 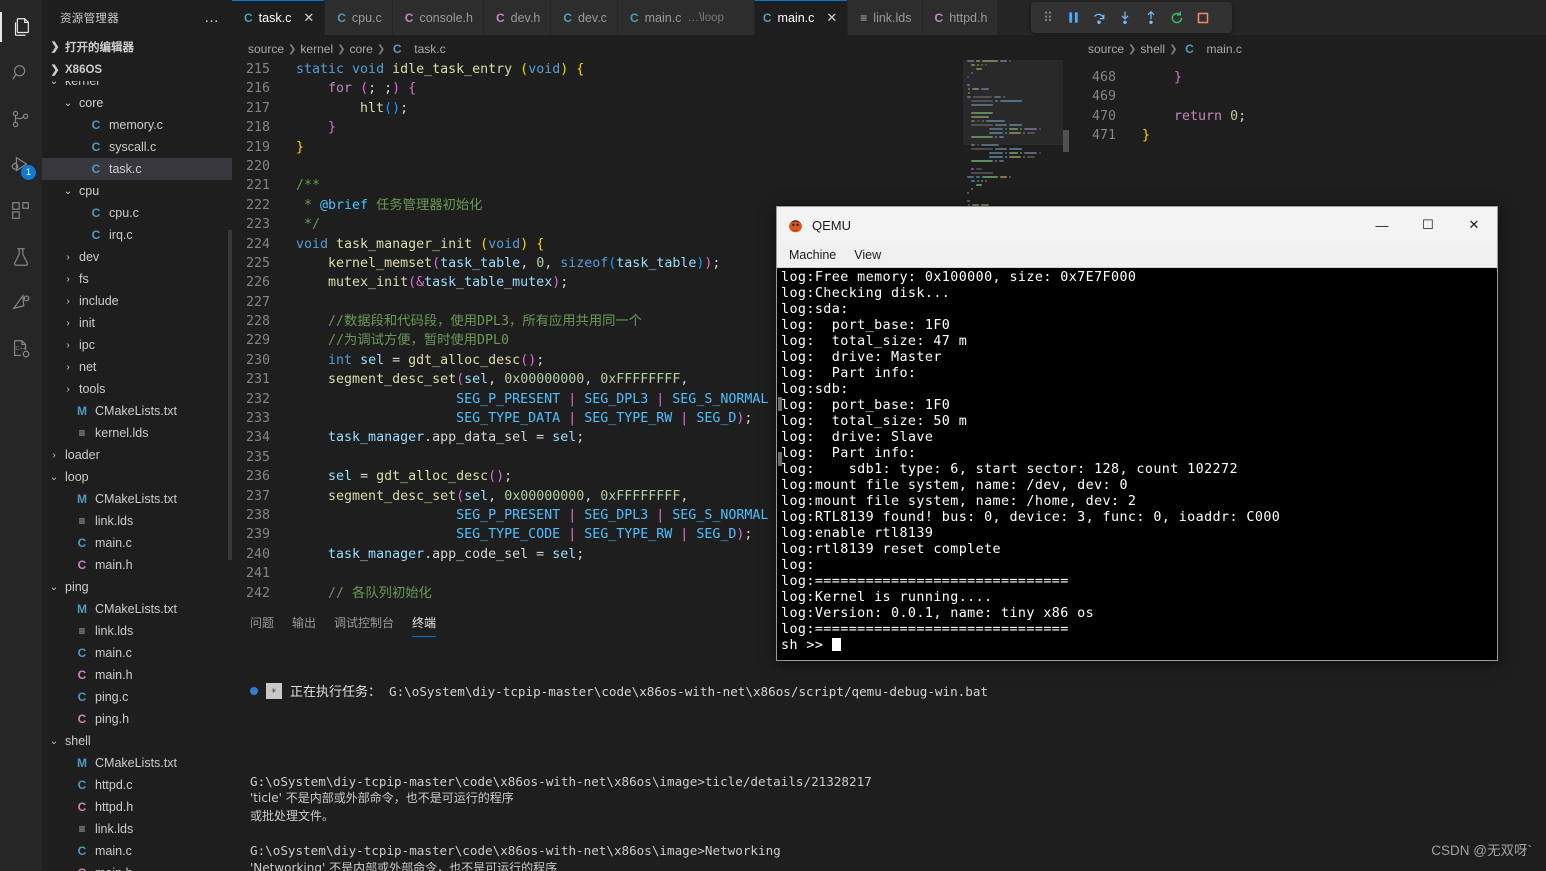 I want to click on tree-item-ping-c: Cping.c, so click(x=137, y=697).